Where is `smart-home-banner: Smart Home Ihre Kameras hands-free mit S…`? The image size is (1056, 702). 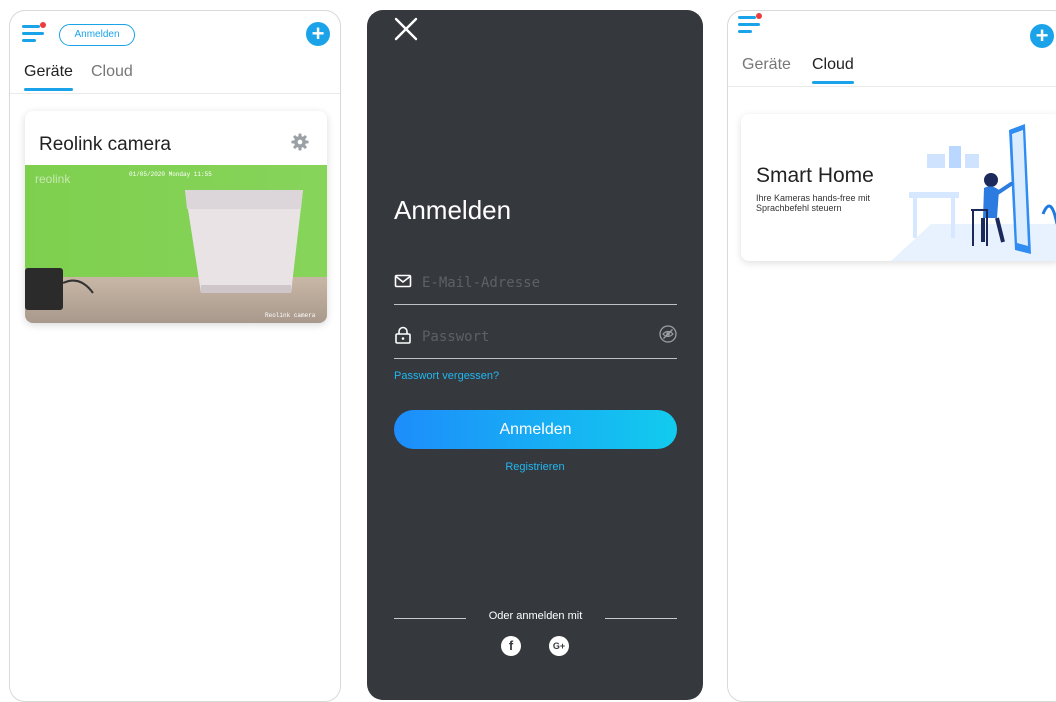 smart-home-banner: Smart Home Ihre Kameras hands-free mit S… is located at coordinates (898, 187).